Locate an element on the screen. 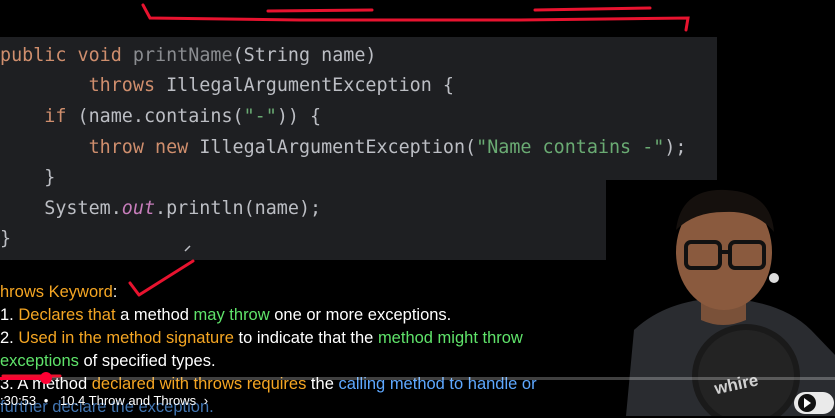 The height and width of the screenshot is (418, 835). text-segment: "-" is located at coordinates (260, 116).